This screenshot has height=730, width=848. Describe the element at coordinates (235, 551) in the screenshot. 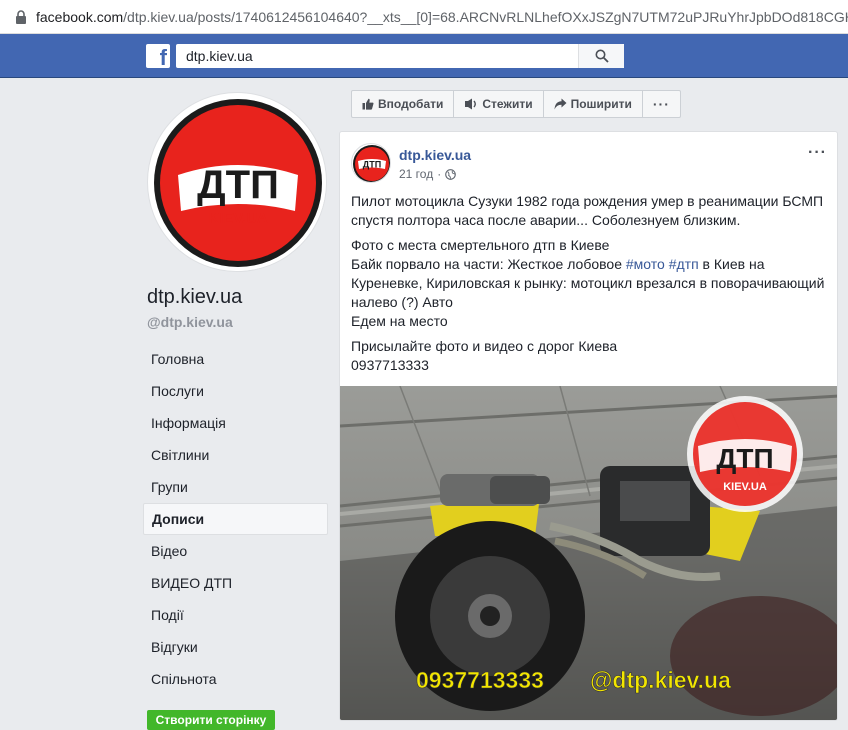

I see `nav-item-videos: Відео` at that location.